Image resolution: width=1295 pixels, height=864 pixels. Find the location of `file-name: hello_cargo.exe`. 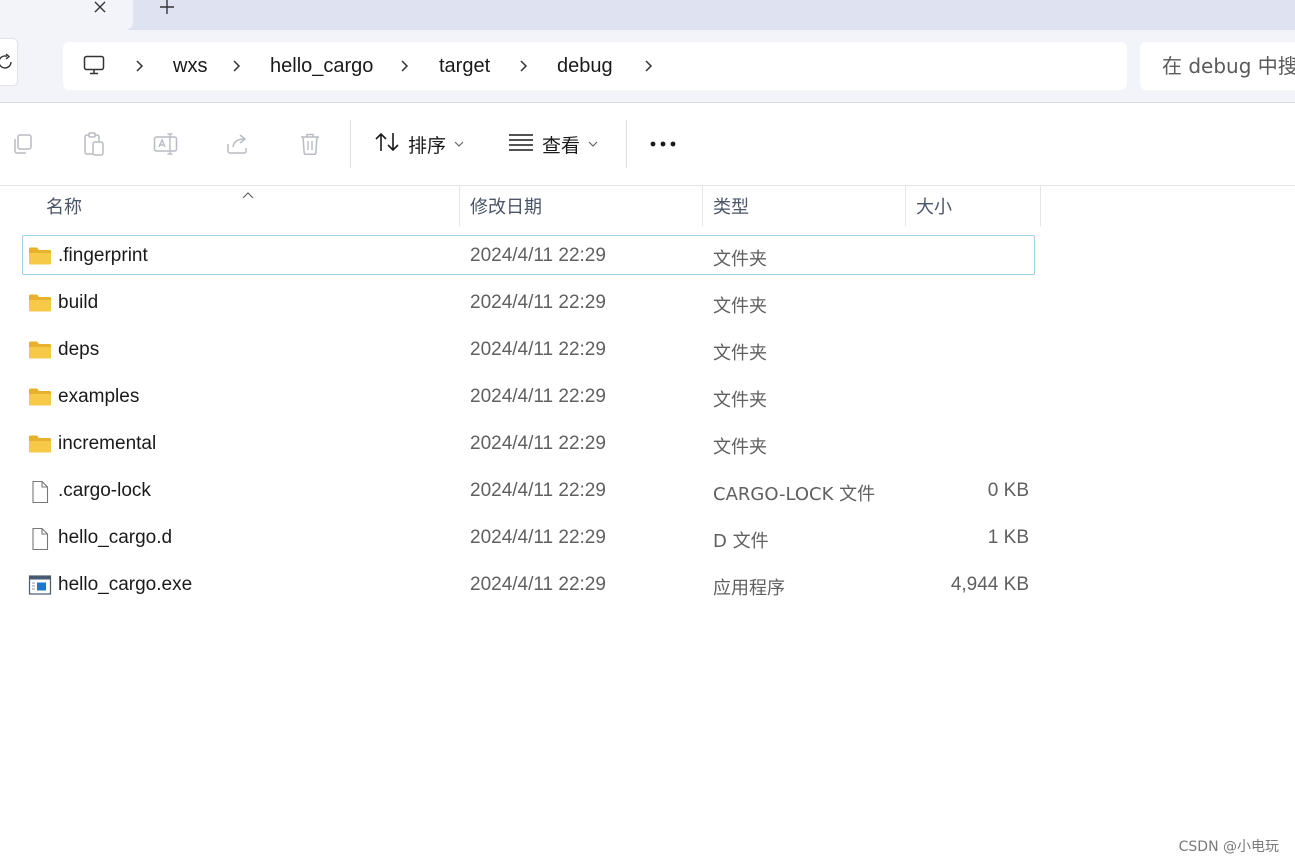

file-name: hello_cargo.exe is located at coordinates (125, 584).